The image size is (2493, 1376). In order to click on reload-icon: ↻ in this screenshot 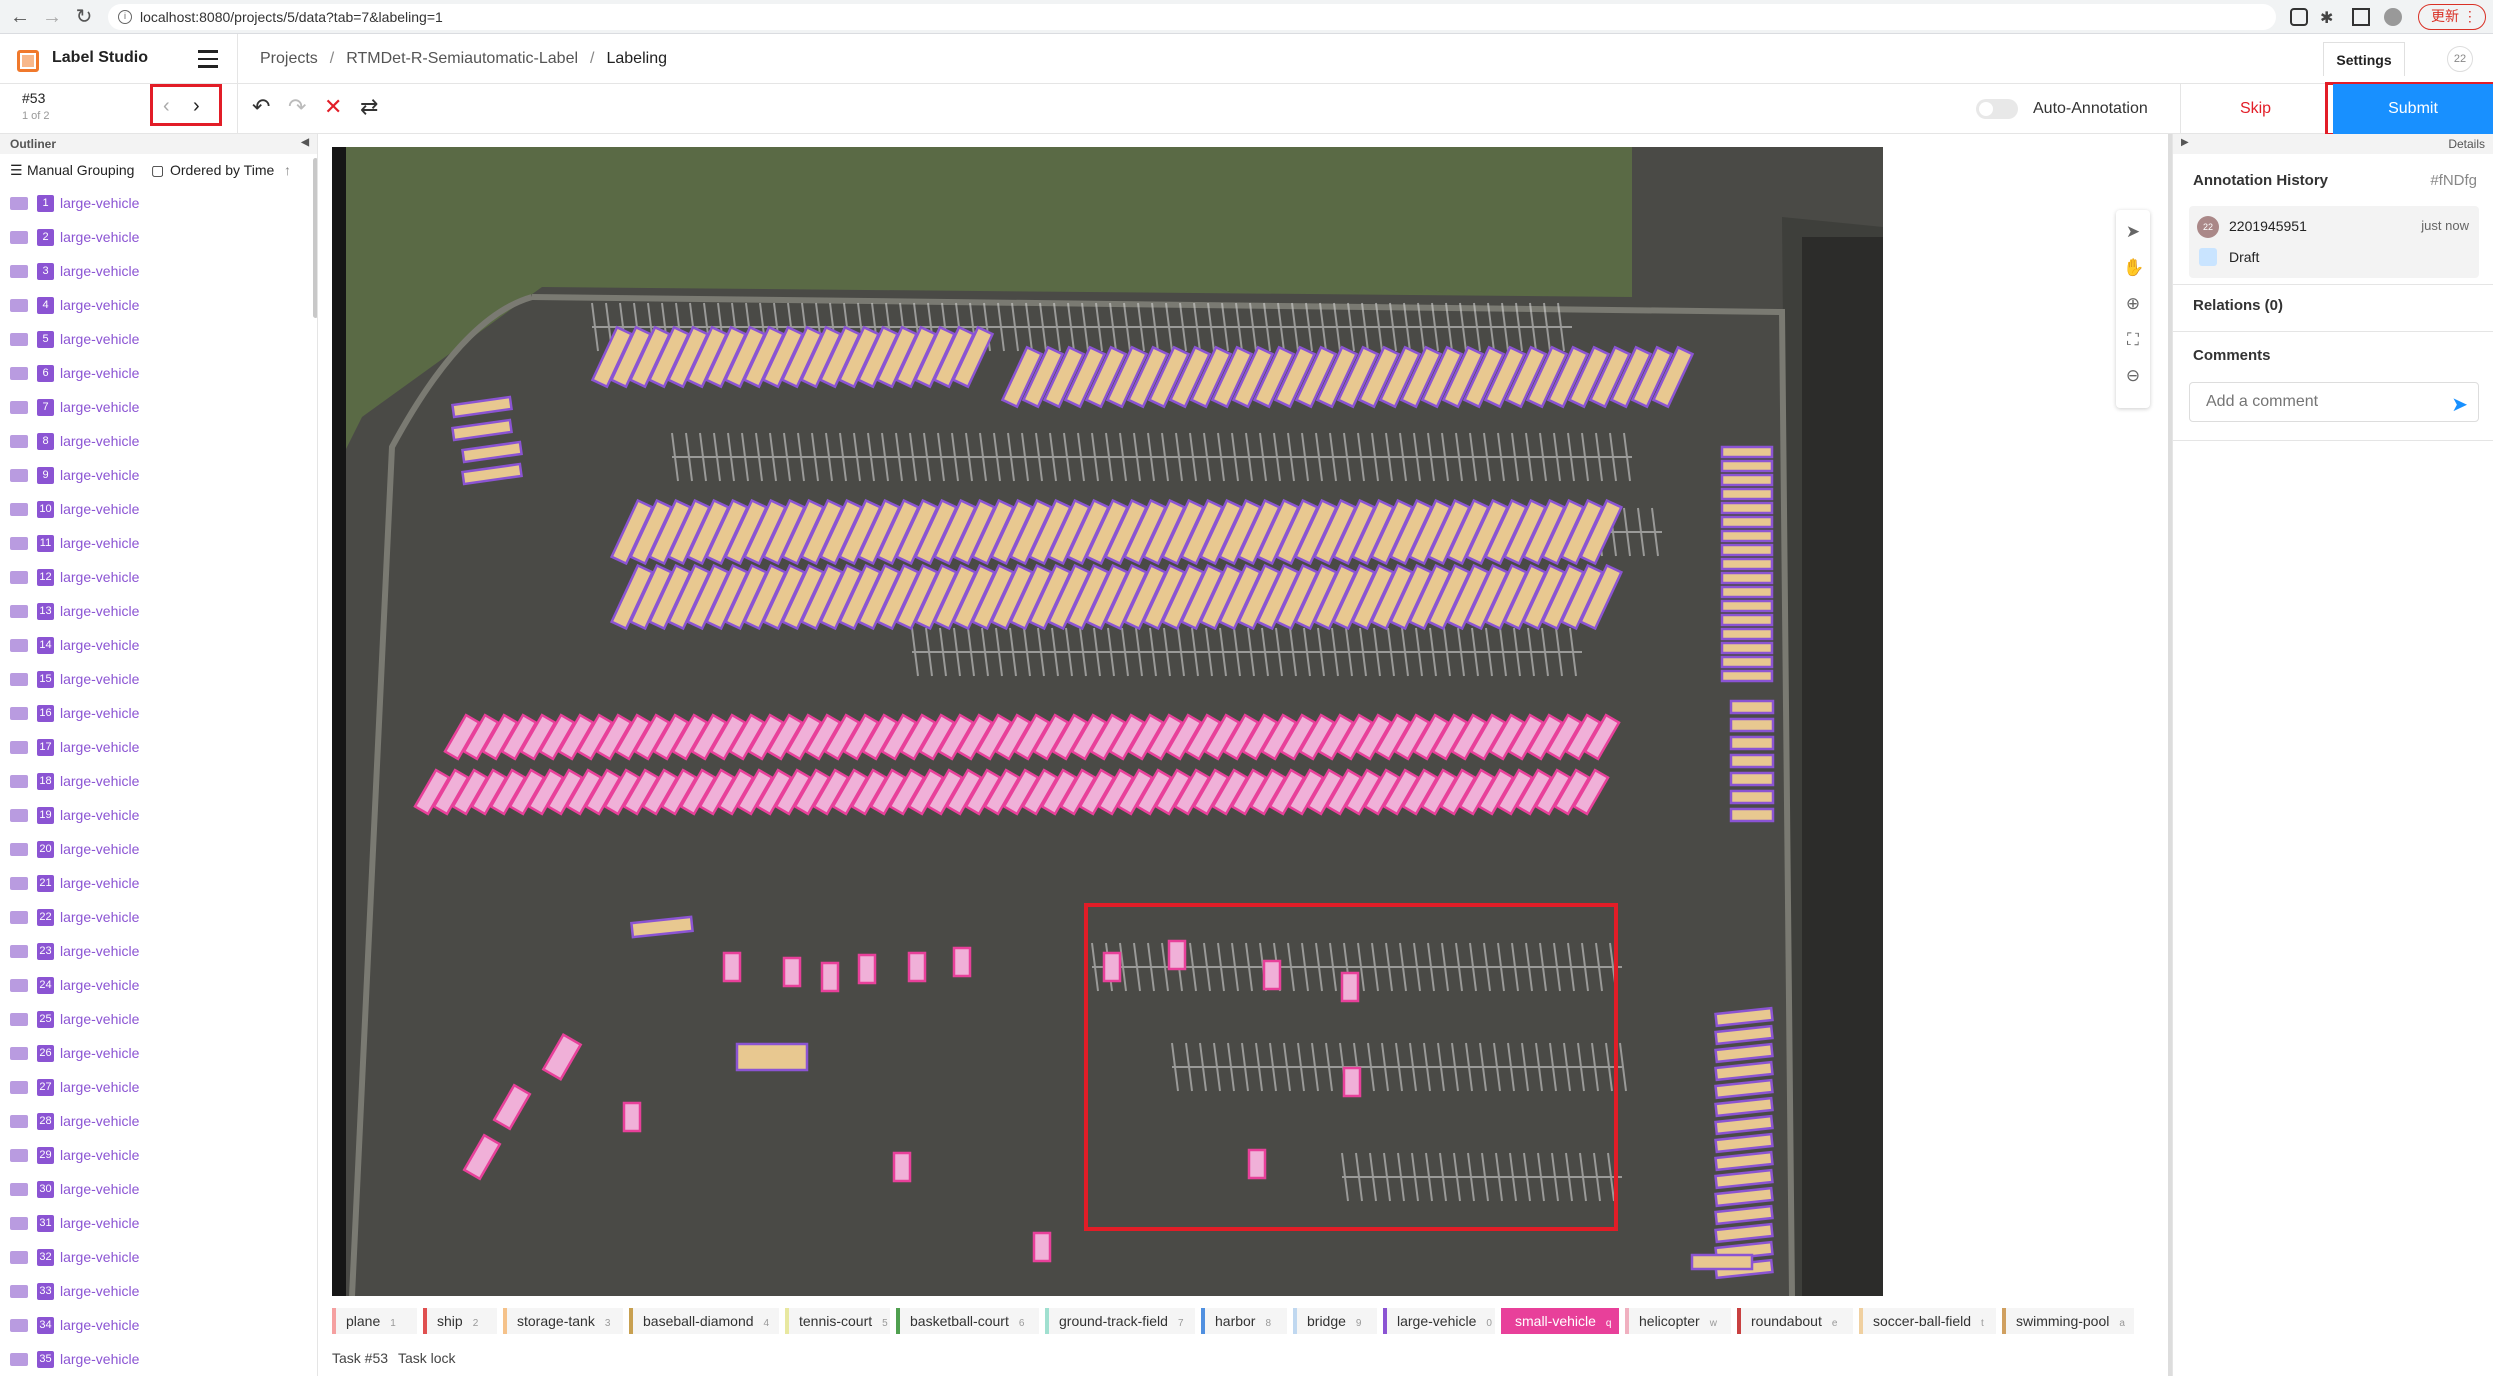, I will do `click(84, 17)`.